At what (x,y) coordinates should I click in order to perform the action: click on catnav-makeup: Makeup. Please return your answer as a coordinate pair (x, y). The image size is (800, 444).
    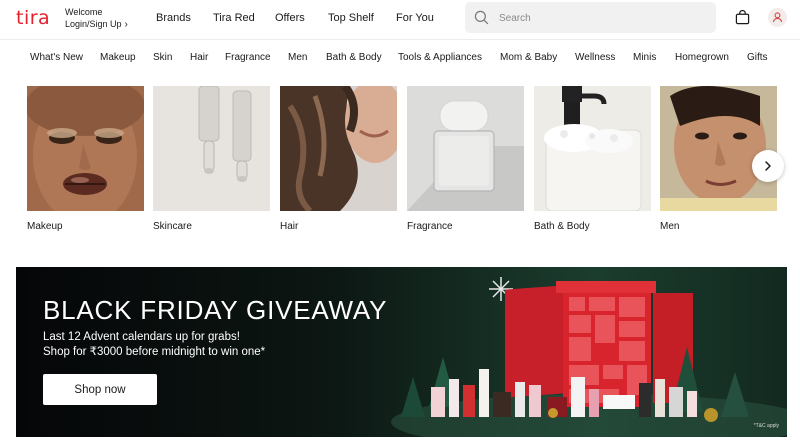
    Looking at the image, I should click on (118, 57).